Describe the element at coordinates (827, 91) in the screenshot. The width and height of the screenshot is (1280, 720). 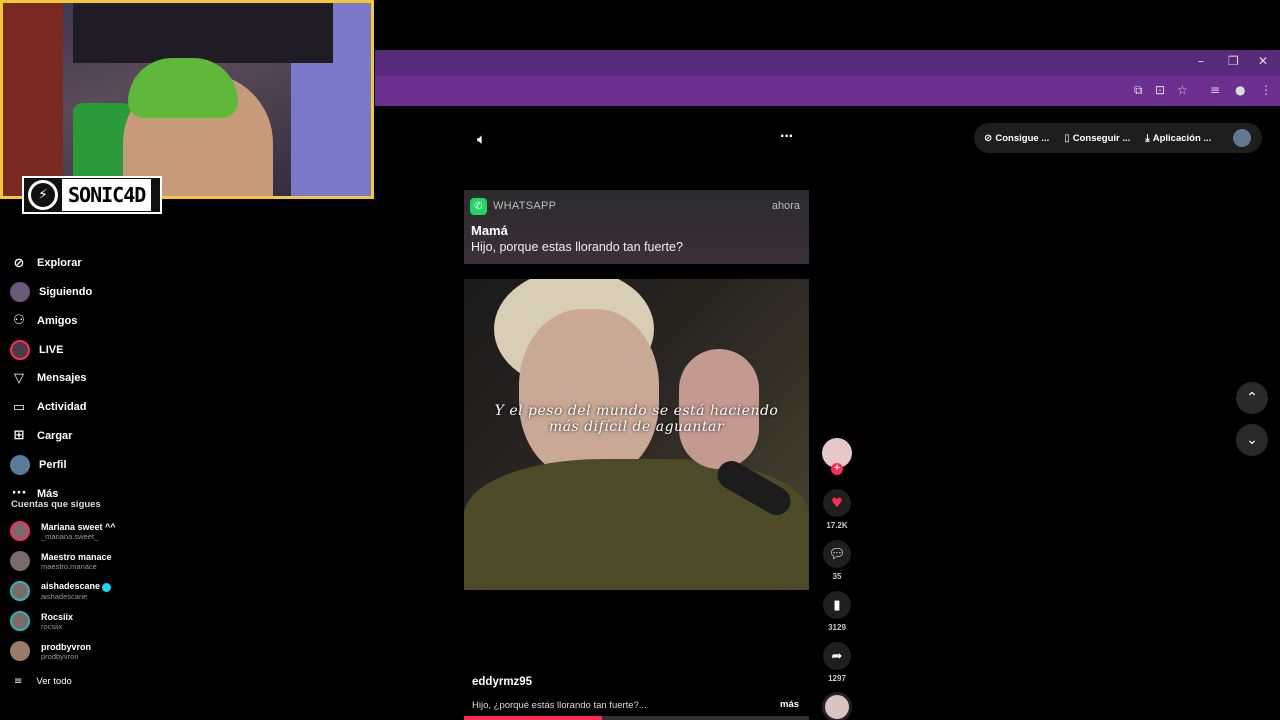
I see `browser-toolbar` at that location.